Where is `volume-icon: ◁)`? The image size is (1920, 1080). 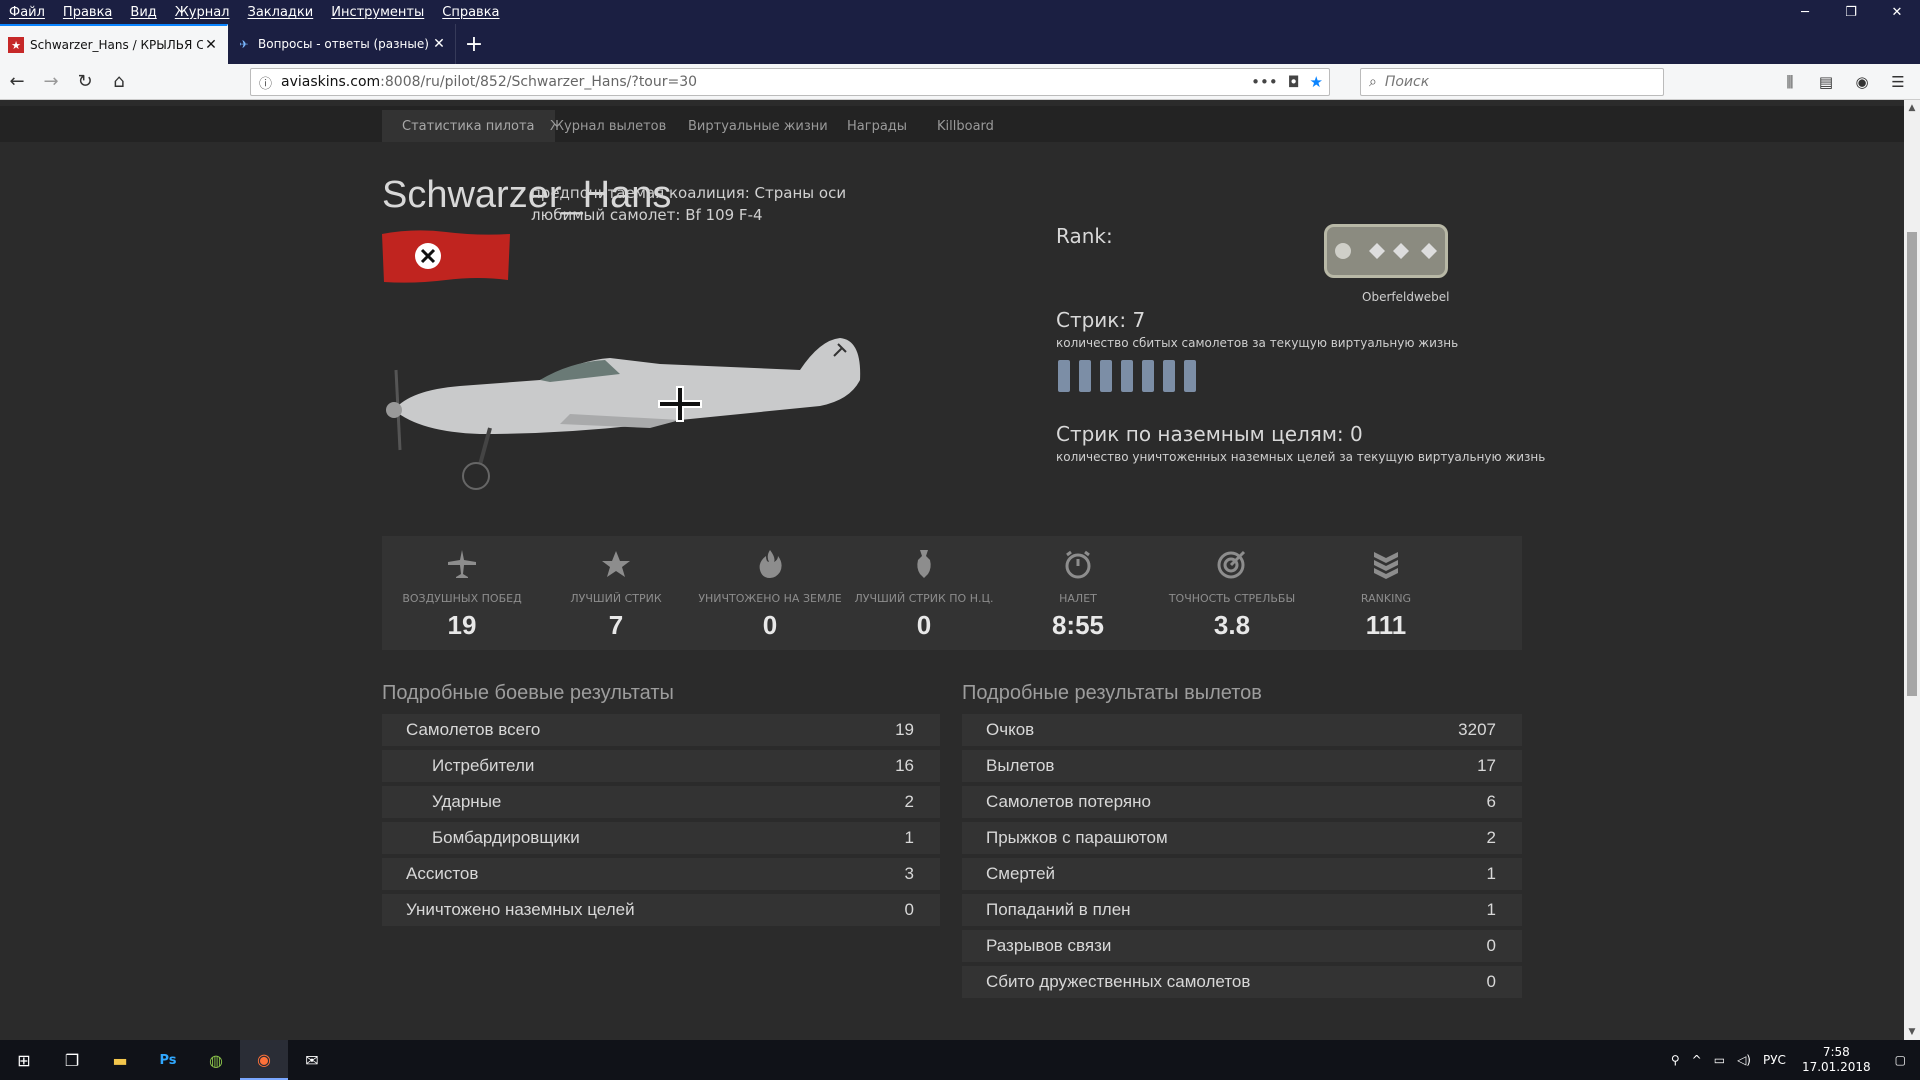
volume-icon: ◁) is located at coordinates (1744, 1060).